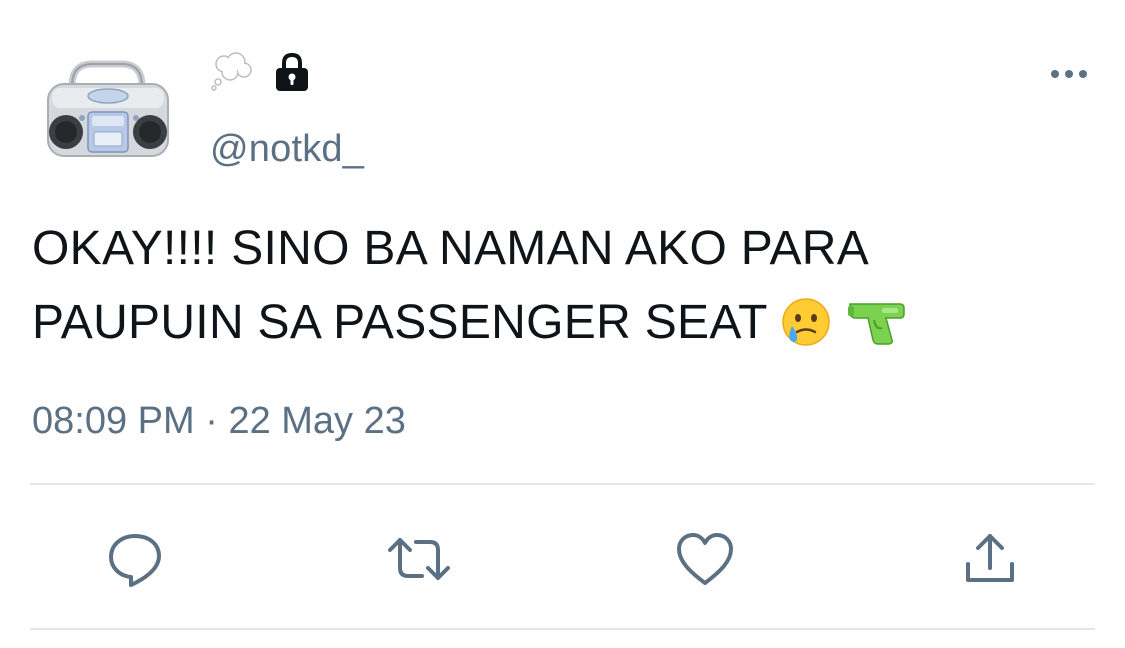  I want to click on thought-balloon-icon, so click(232, 72).